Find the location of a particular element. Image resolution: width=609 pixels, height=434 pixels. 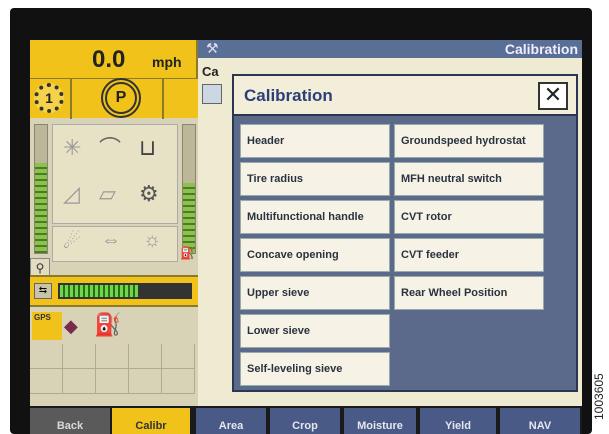

auger-icon: ⏥ is located at coordinates (107, 193).